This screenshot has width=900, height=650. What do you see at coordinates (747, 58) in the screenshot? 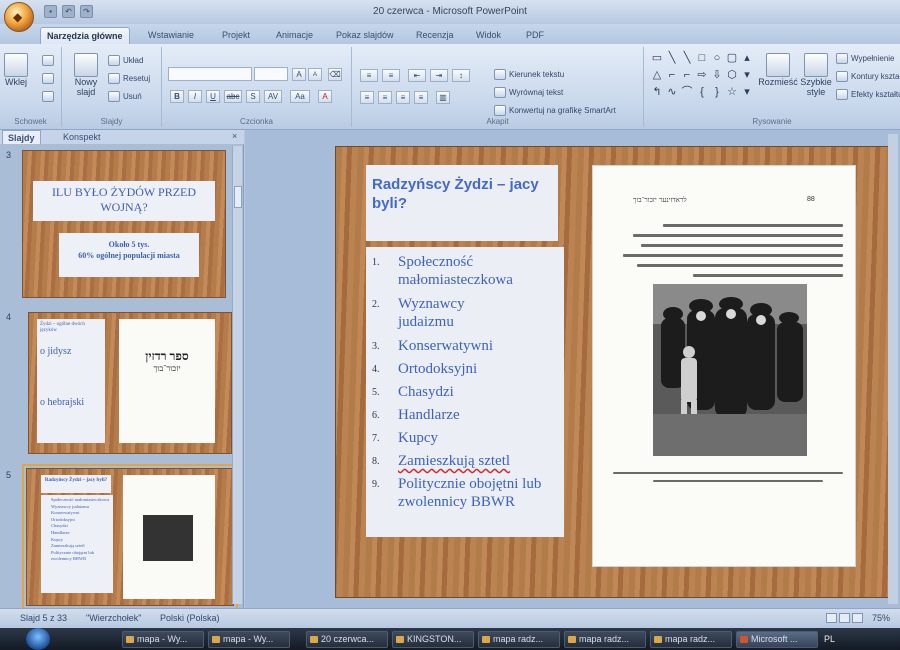
I see `more-shapes-icon: ▴` at bounding box center [747, 58].